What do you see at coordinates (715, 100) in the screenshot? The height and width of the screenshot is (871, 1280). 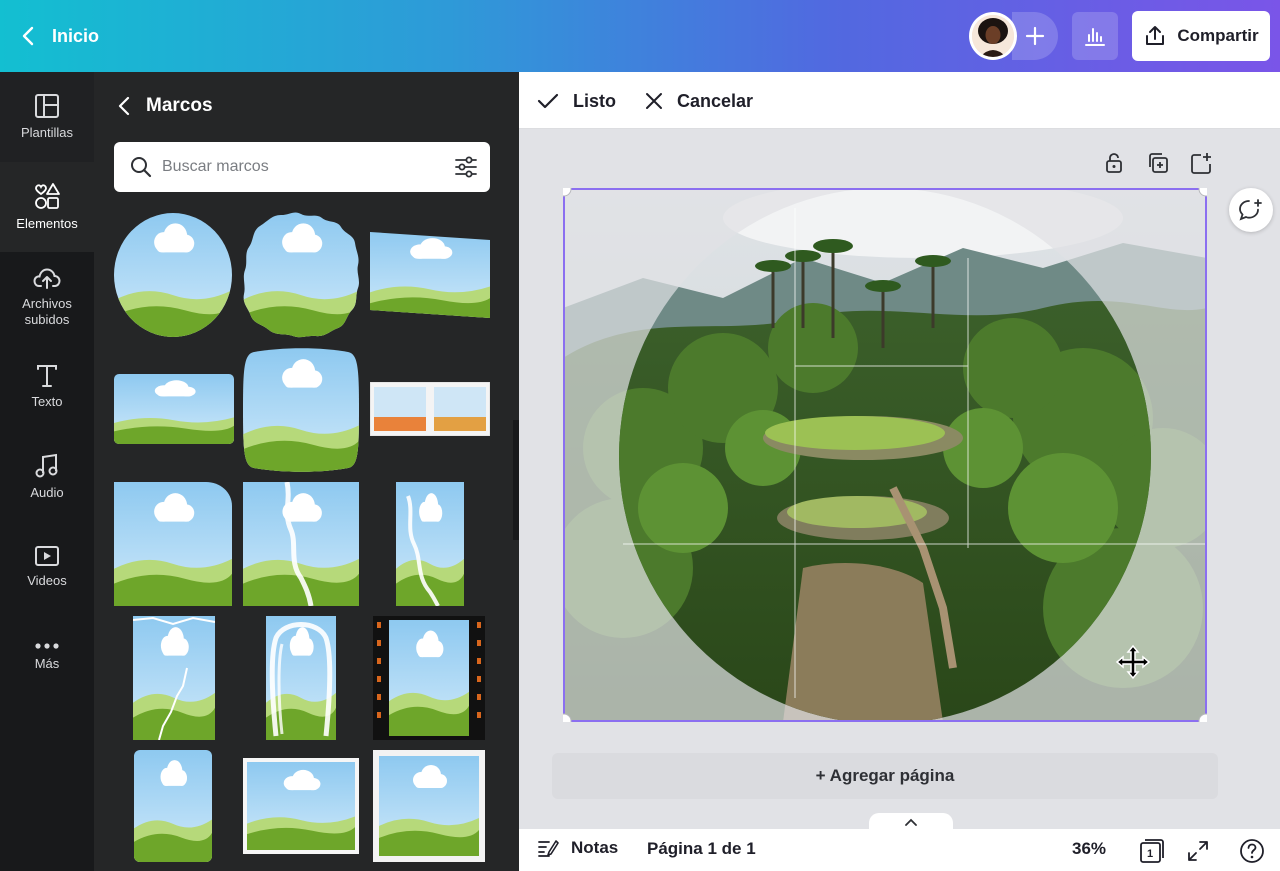 I see `cancel-label: Cancelar` at bounding box center [715, 100].